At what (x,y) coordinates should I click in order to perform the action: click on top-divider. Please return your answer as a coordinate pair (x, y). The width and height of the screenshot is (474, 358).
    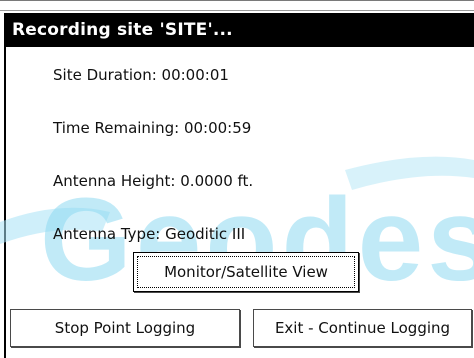
    Looking at the image, I should click on (237, 0).